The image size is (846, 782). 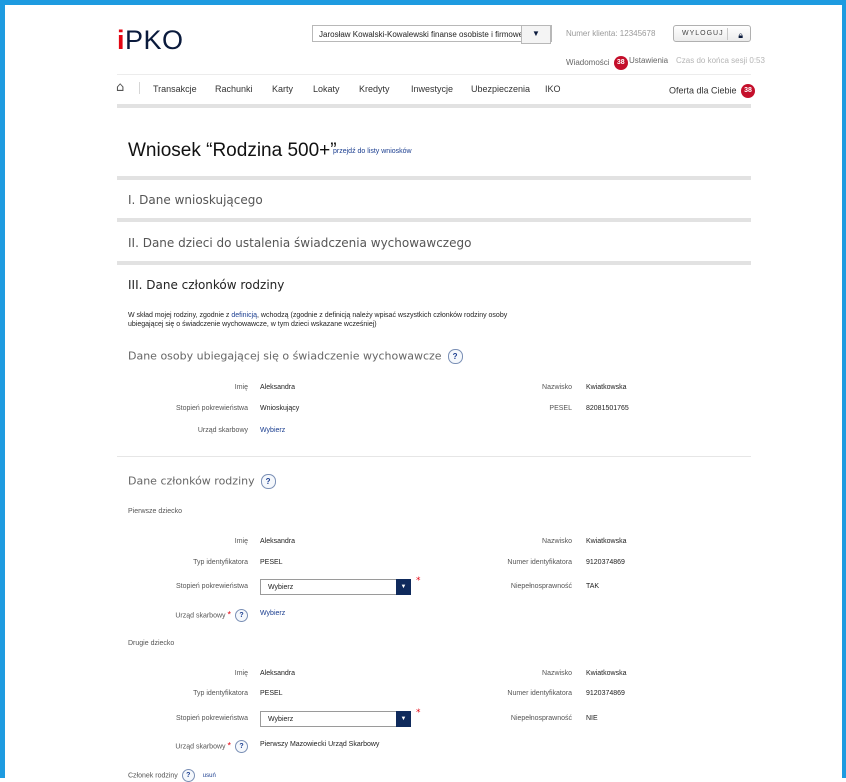 I want to click on definition-link: definicją, so click(x=244, y=315).